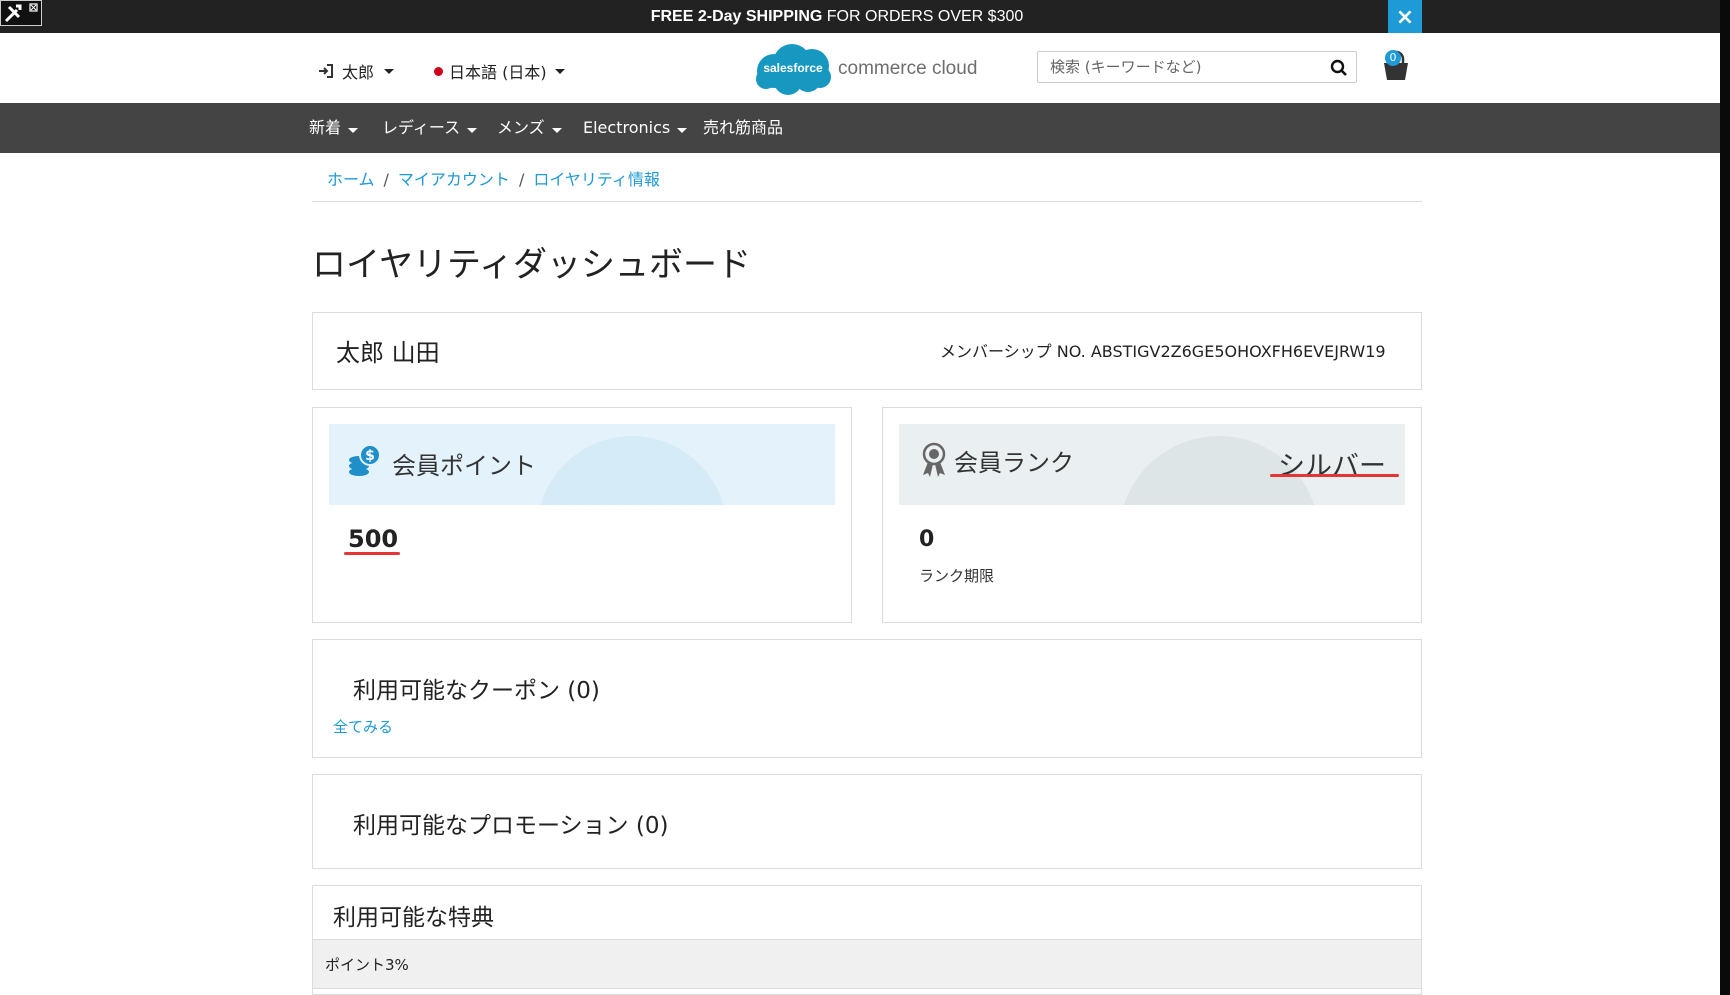  Describe the element at coordinates (1393, 58) in the screenshot. I see `cart-count-badge: 0` at that location.